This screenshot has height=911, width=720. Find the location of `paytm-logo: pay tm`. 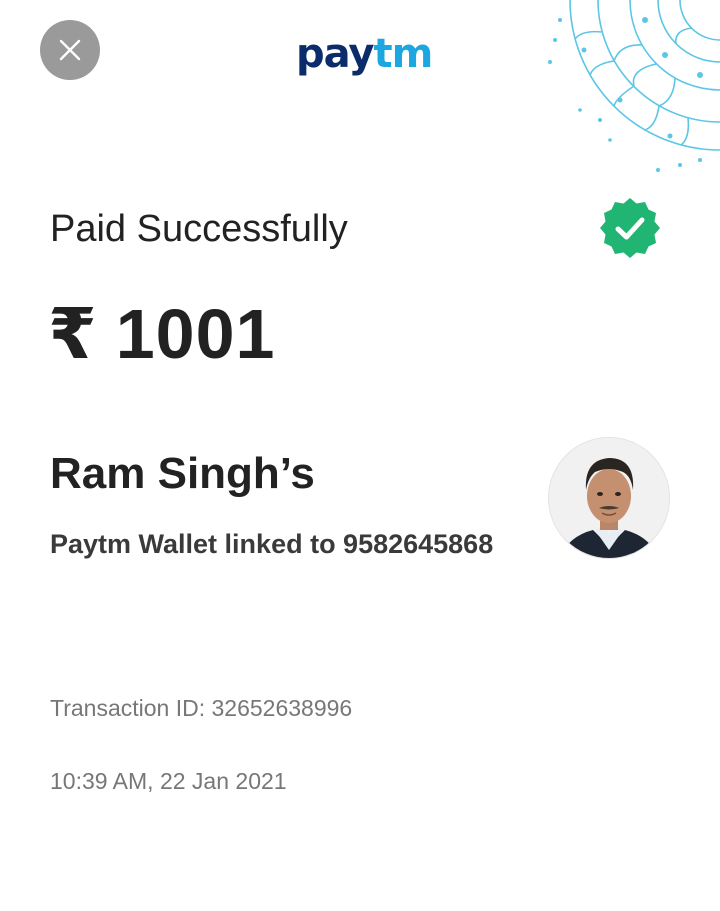

paytm-logo: pay tm is located at coordinates (364, 50).